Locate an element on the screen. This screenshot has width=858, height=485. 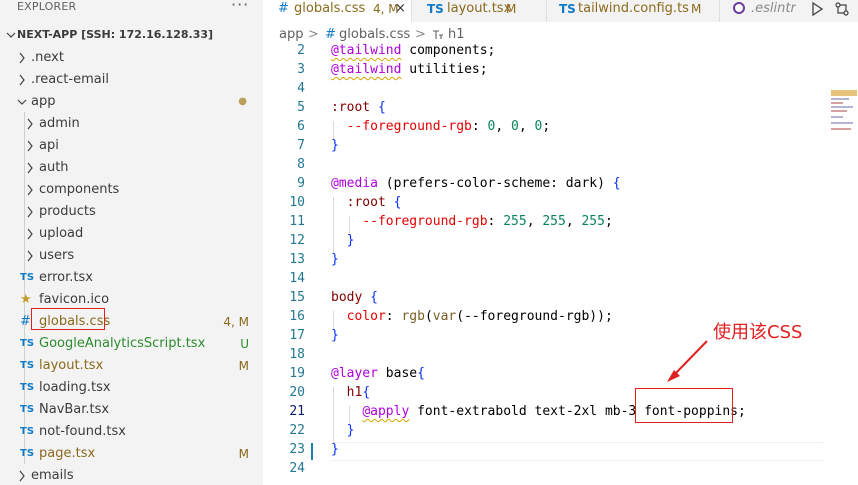
code-line: 18 is located at coordinates (553, 354).